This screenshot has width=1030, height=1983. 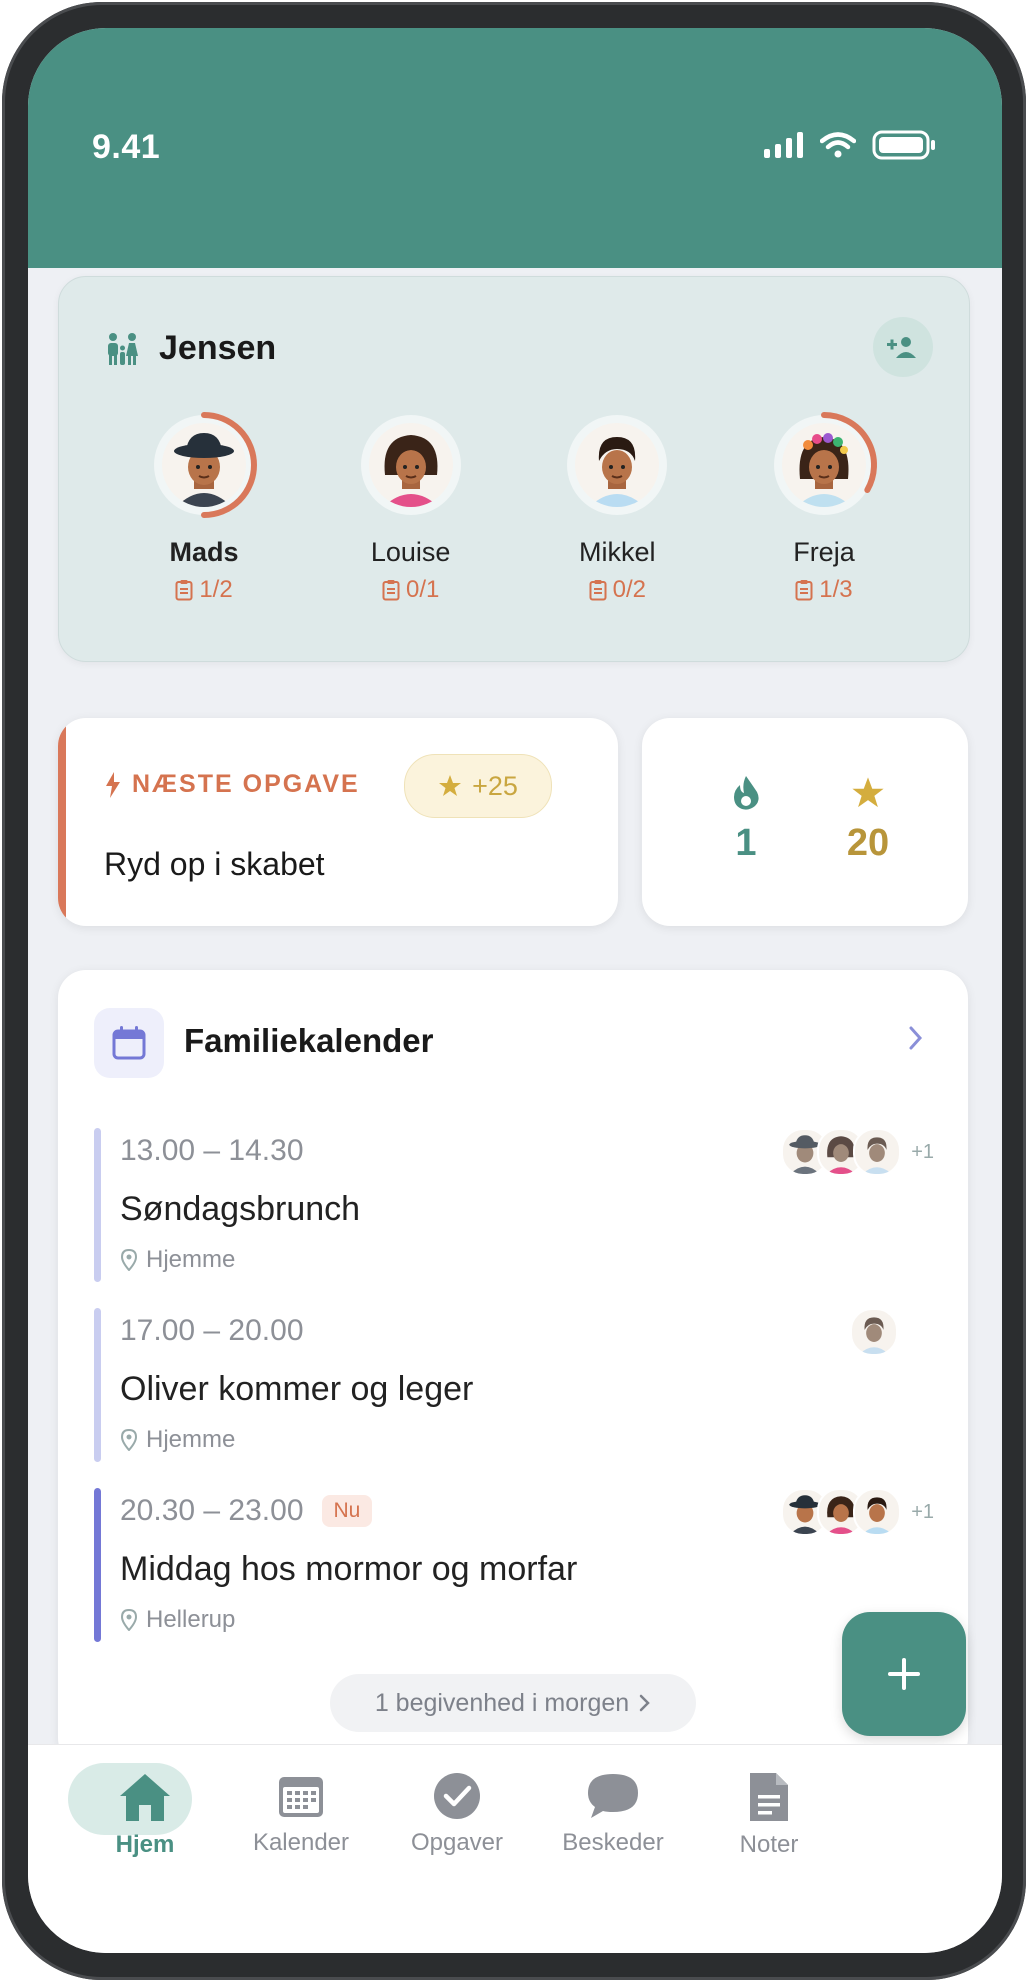 I want to click on event-location: Hellerup, so click(x=177, y=1620).